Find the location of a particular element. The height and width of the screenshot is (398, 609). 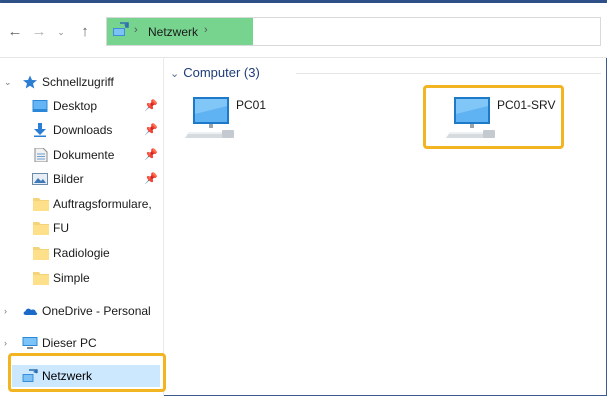

network-icon is located at coordinates (121, 29).